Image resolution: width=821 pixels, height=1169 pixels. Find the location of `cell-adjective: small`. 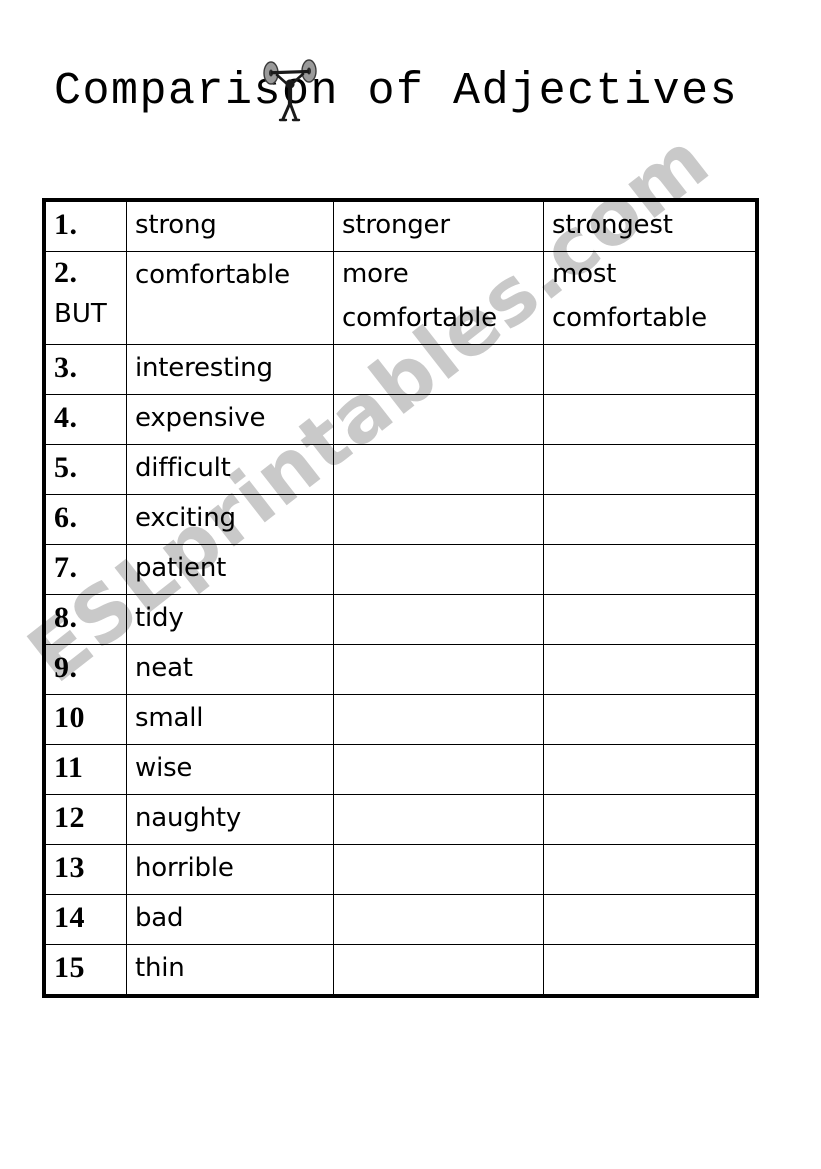

cell-adjective: small is located at coordinates (230, 719).